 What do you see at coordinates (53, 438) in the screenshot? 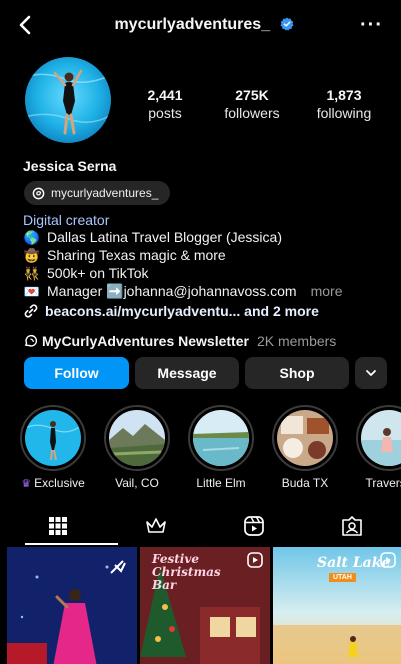
I see `highlight-pool-image` at bounding box center [53, 438].